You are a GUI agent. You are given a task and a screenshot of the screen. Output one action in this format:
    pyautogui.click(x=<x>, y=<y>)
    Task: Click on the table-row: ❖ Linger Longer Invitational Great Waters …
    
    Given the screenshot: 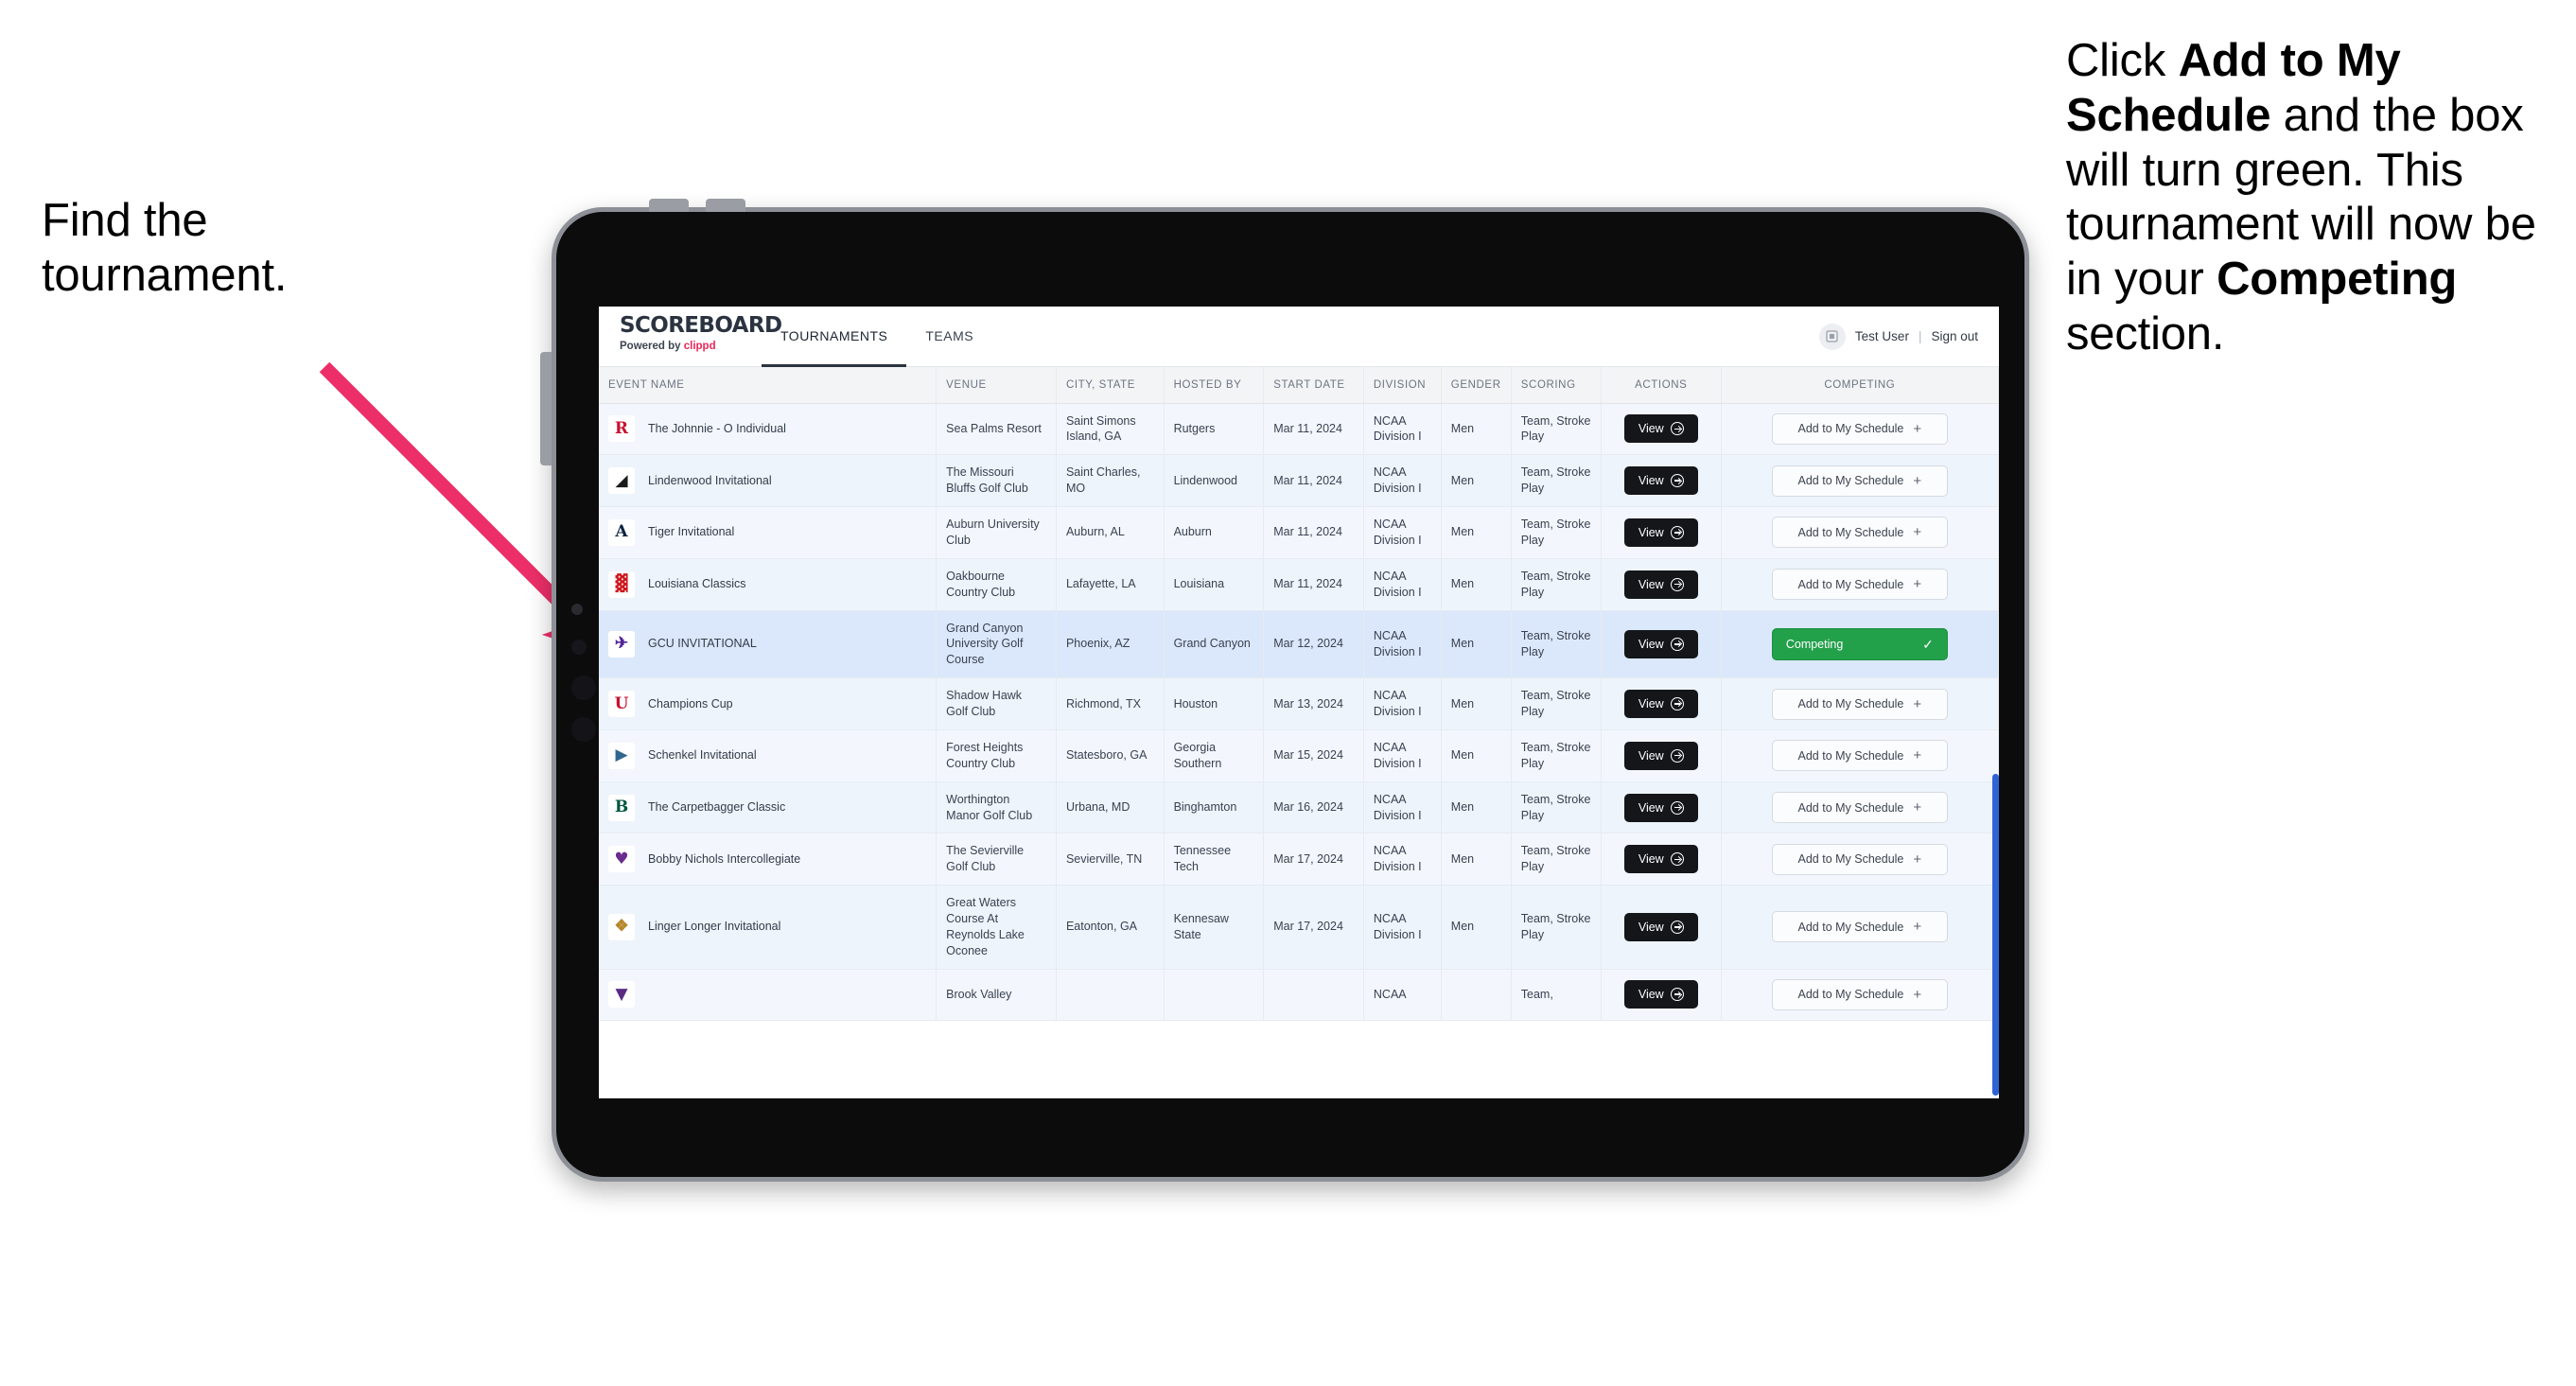 What is the action you would take?
    pyautogui.click(x=1299, y=927)
    